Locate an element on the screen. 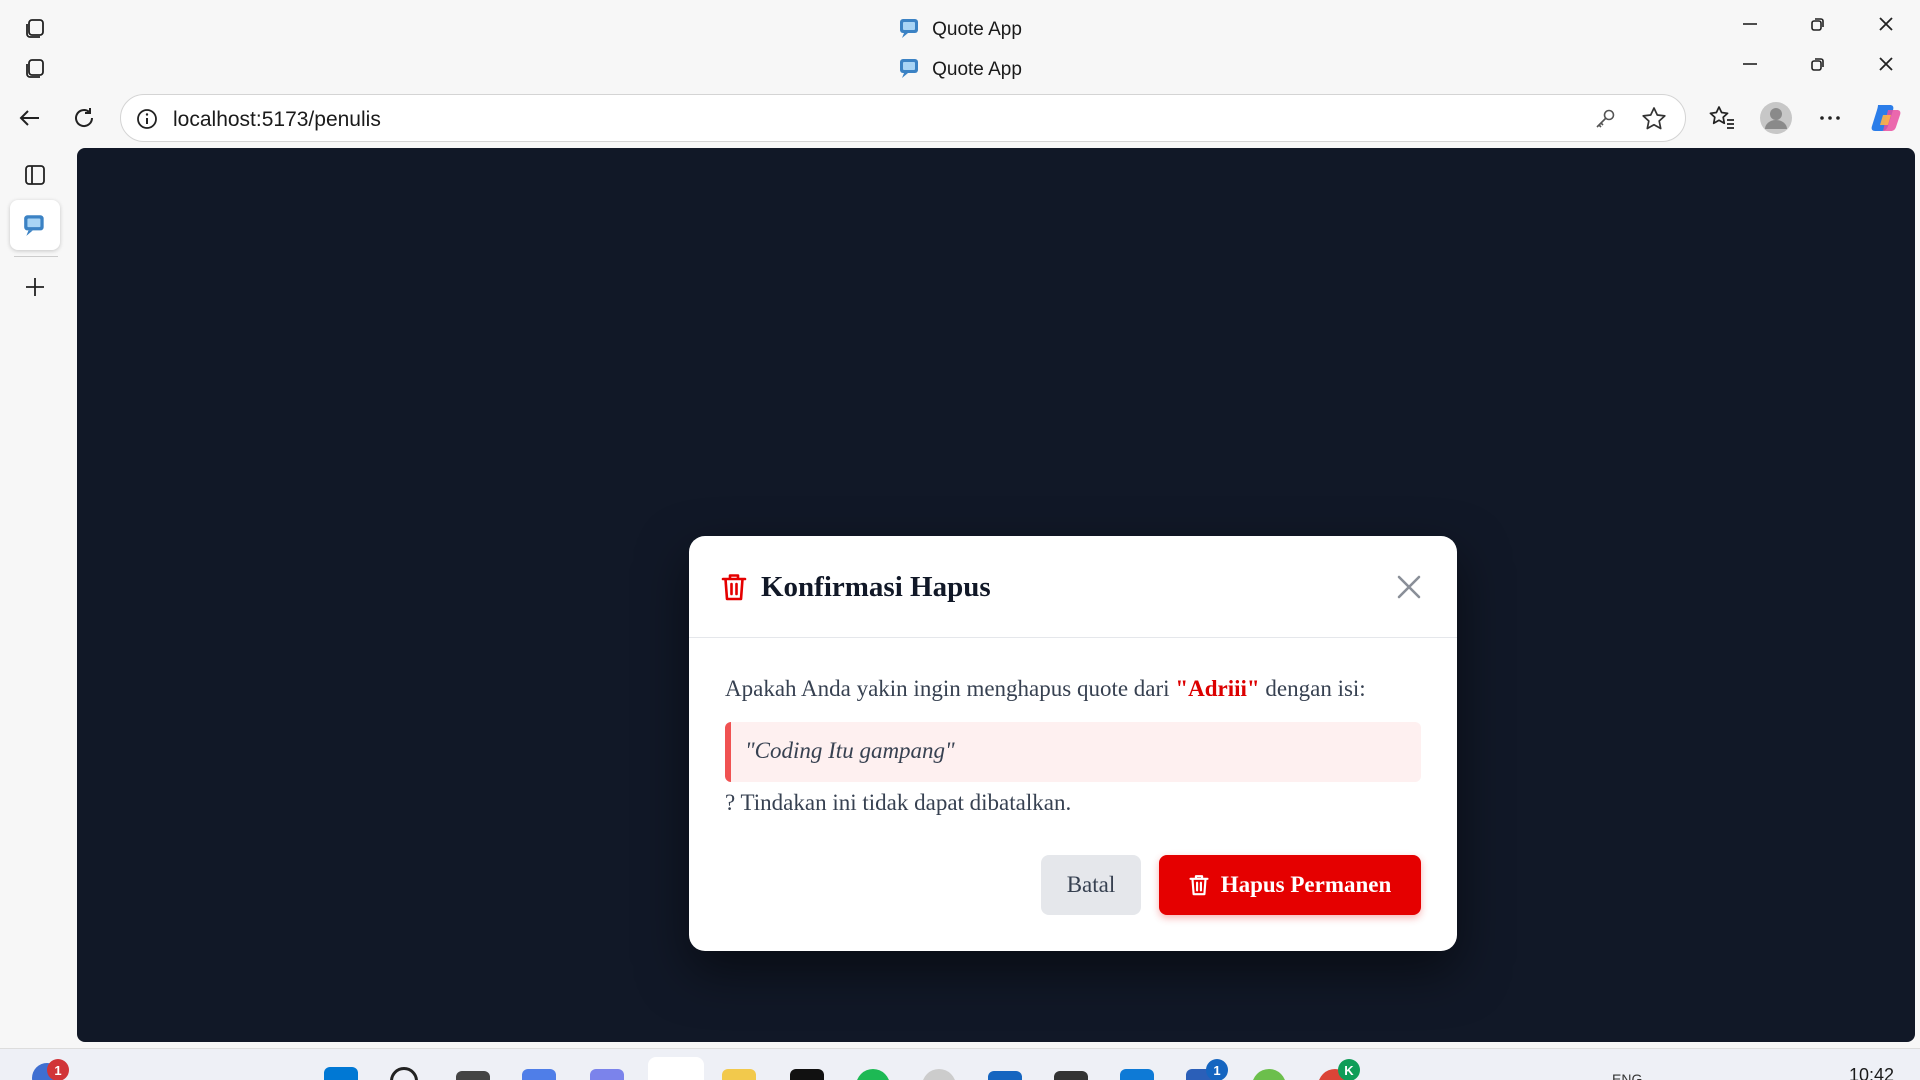 Image resolution: width=1920 pixels, height=1080 pixels. cancel-button: Batal is located at coordinates (1091, 885).